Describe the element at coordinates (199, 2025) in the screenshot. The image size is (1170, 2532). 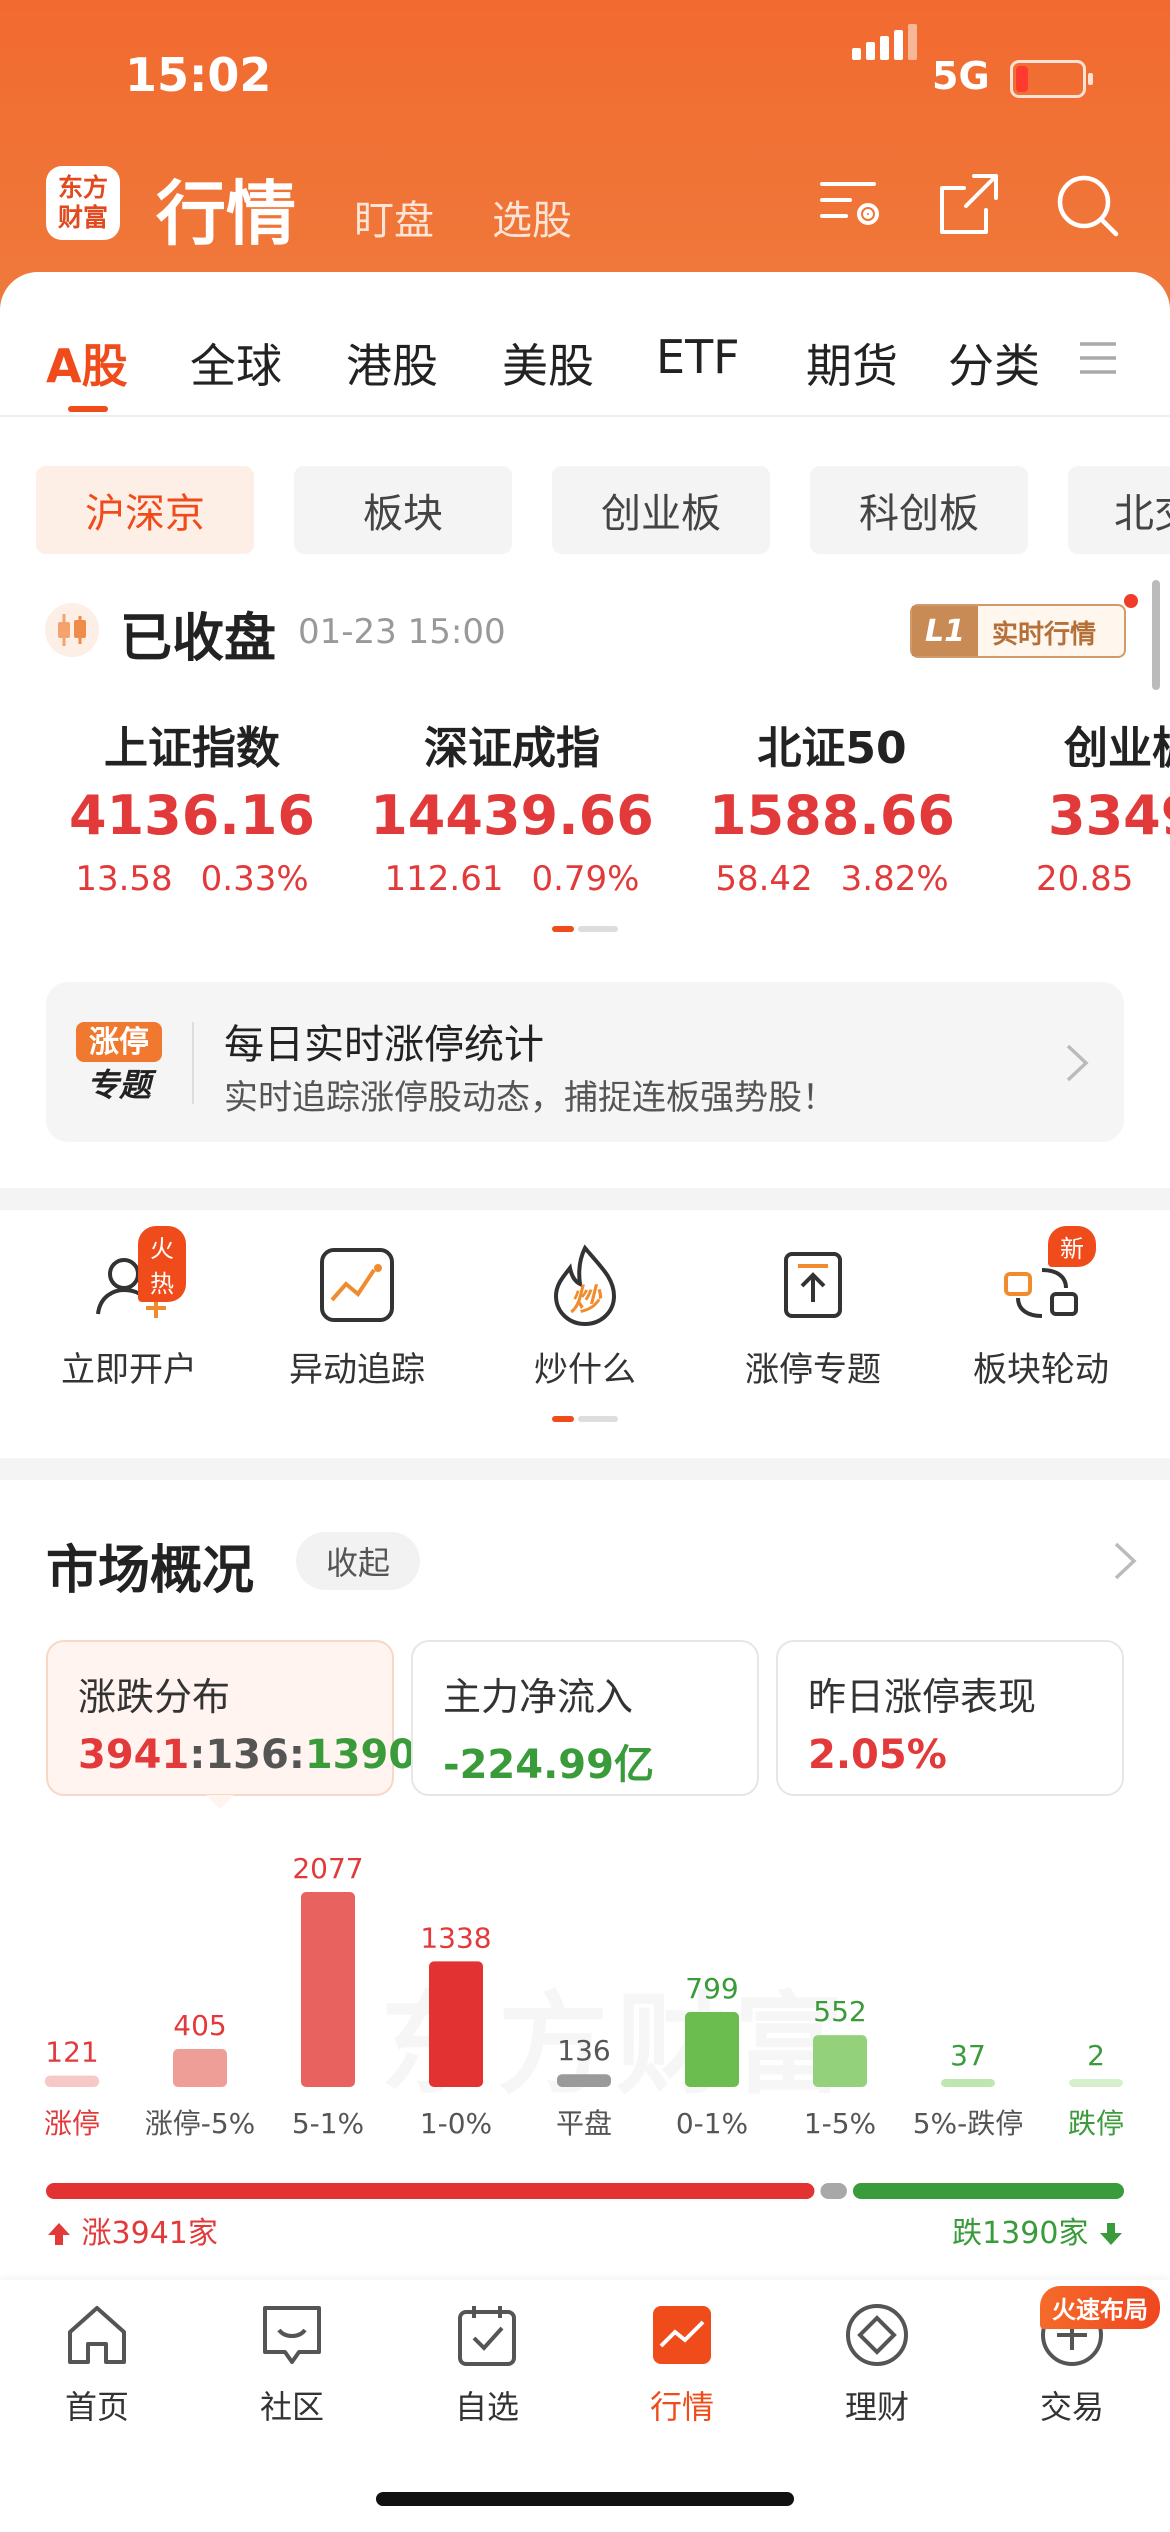
I see `bar-value-label: 405` at that location.